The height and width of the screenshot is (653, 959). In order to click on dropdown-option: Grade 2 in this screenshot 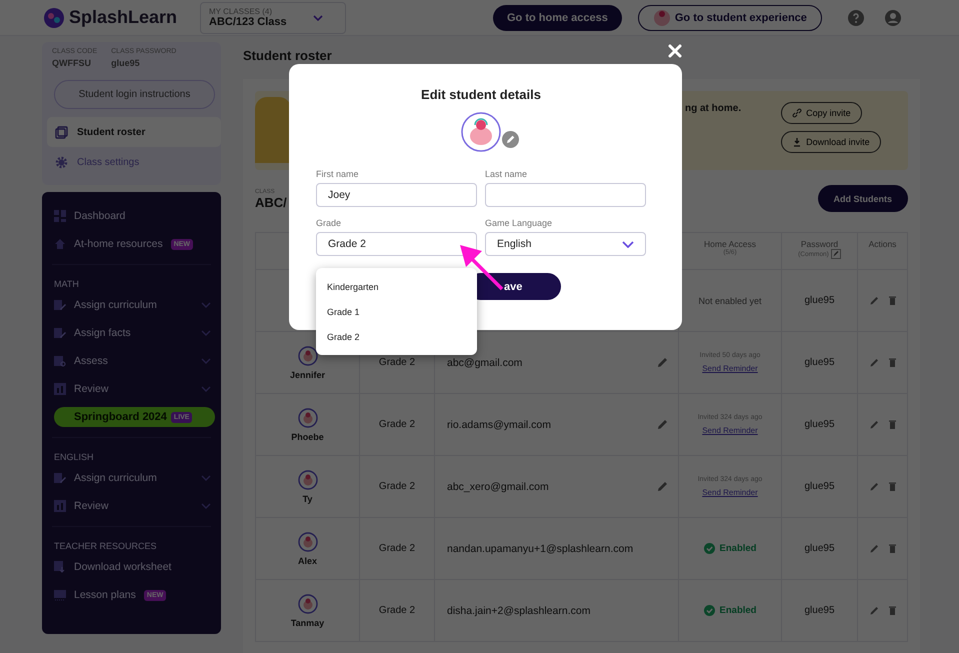, I will do `click(396, 336)`.